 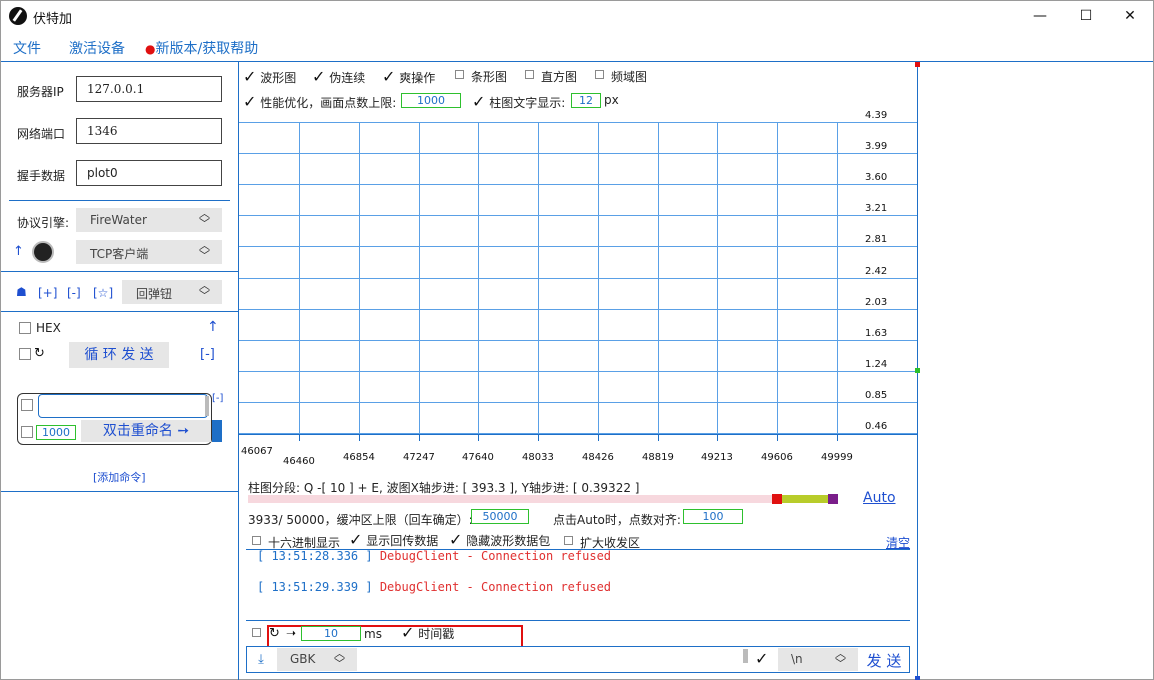 What do you see at coordinates (586, 100) in the screenshot?
I see `bar-text-size-input: 12` at bounding box center [586, 100].